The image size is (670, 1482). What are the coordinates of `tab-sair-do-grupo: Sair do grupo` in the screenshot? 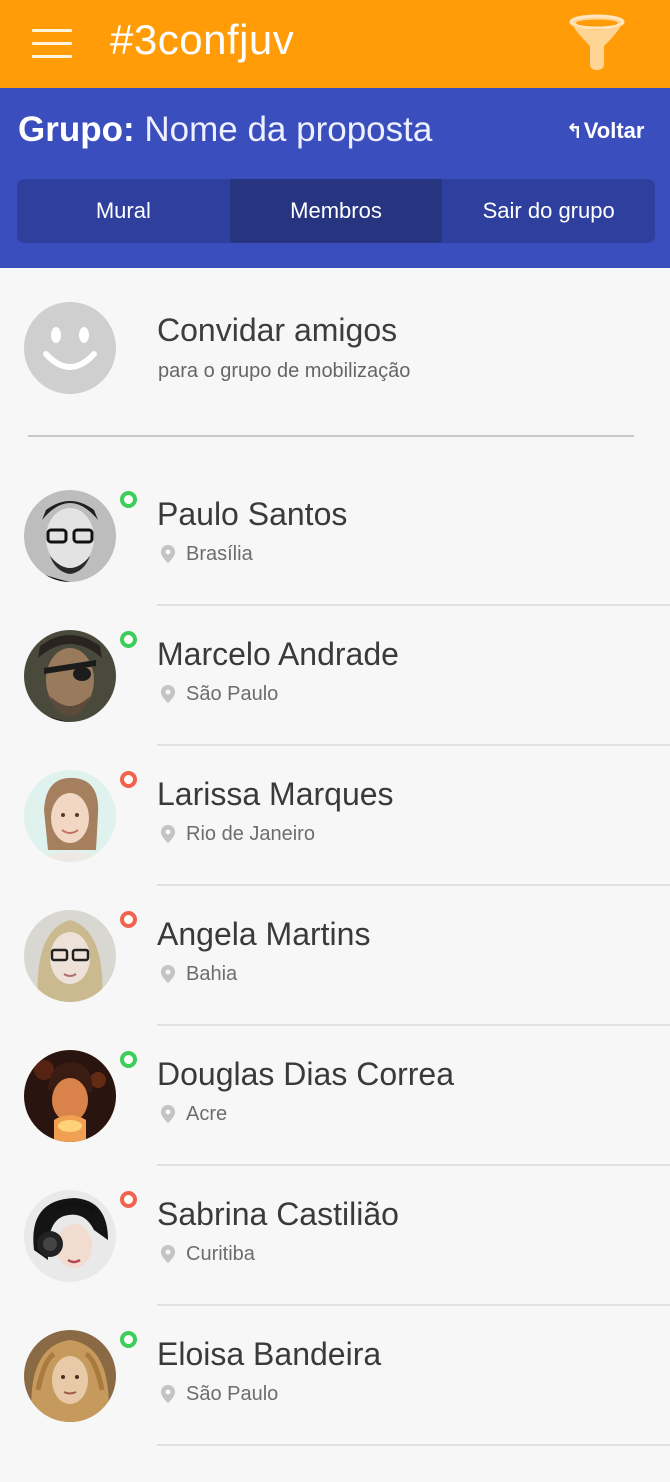 It's located at (548, 211).